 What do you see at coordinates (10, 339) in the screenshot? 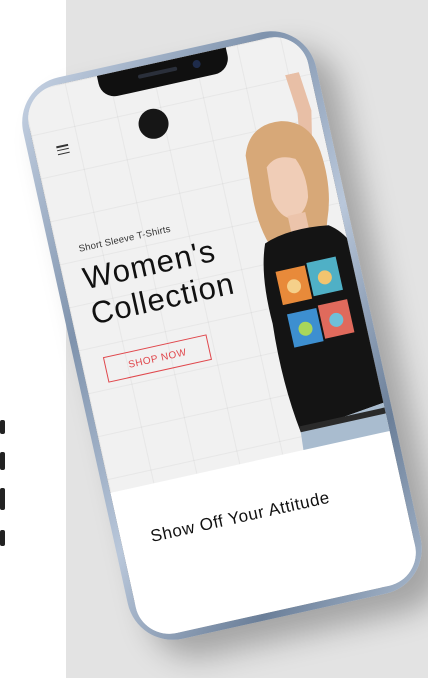
I see `left-edge-marks` at bounding box center [10, 339].